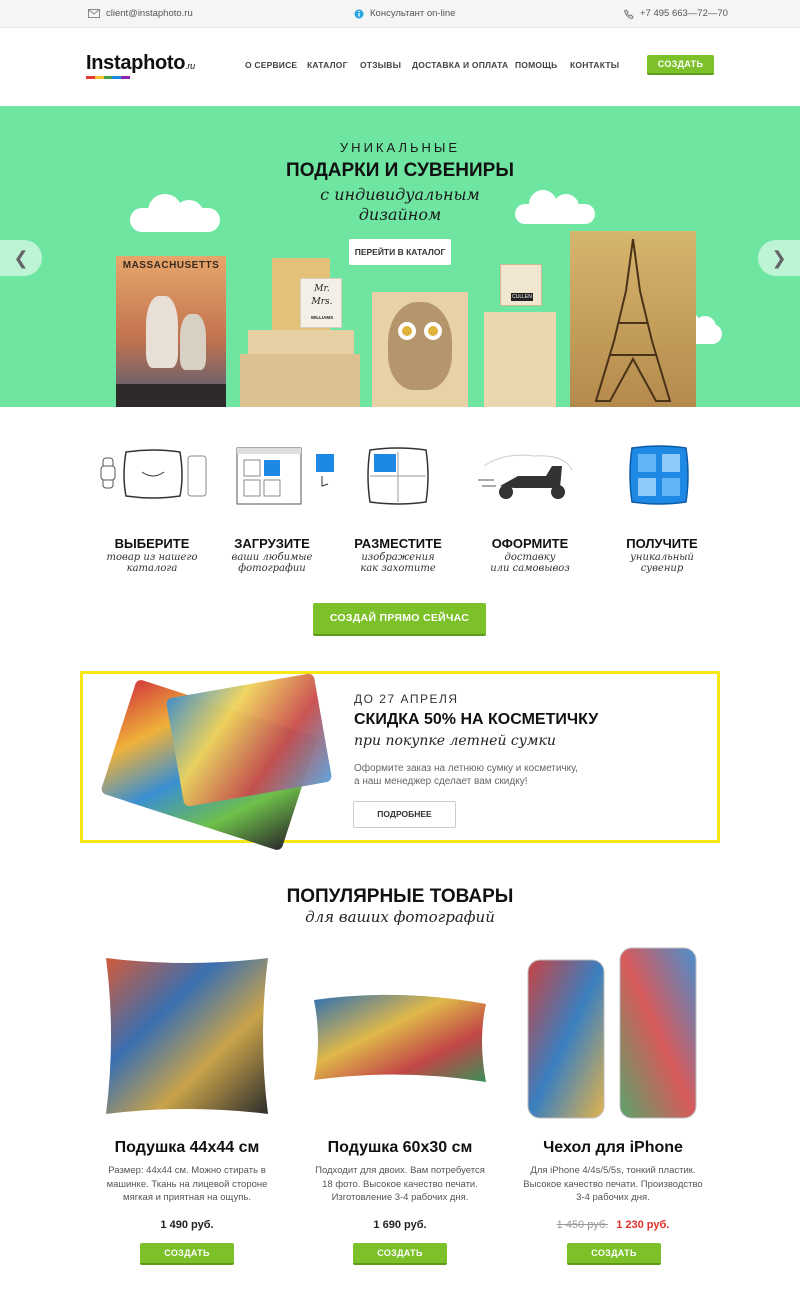 The height and width of the screenshot is (1303, 800). What do you see at coordinates (684, 13) in the screenshot?
I see `phone-text: +7 495 663—72—70` at bounding box center [684, 13].